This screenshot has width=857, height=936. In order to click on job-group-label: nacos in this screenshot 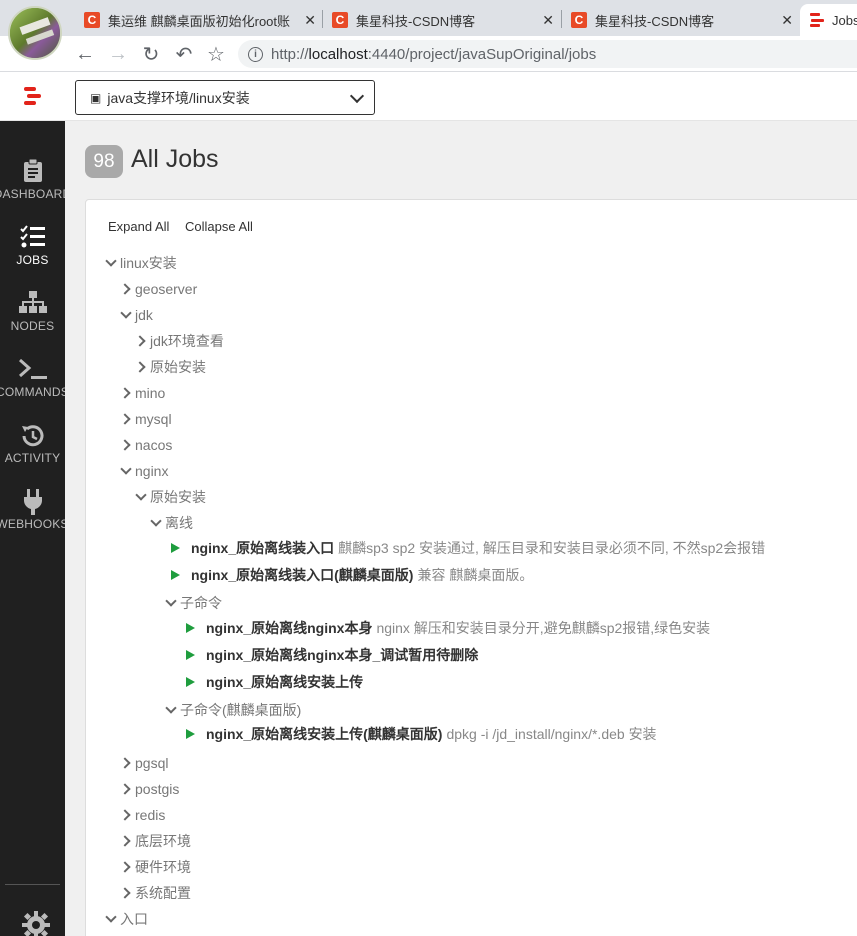, I will do `click(153, 445)`.